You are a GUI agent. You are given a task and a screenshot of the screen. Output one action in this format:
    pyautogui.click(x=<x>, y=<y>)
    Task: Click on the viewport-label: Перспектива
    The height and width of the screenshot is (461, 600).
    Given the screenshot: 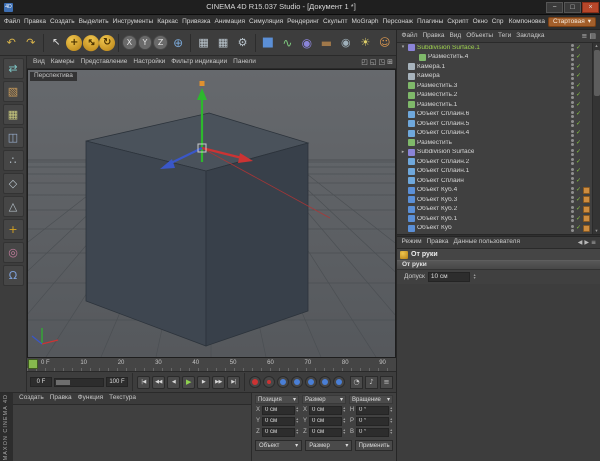 What is the action you would take?
    pyautogui.click(x=53, y=76)
    